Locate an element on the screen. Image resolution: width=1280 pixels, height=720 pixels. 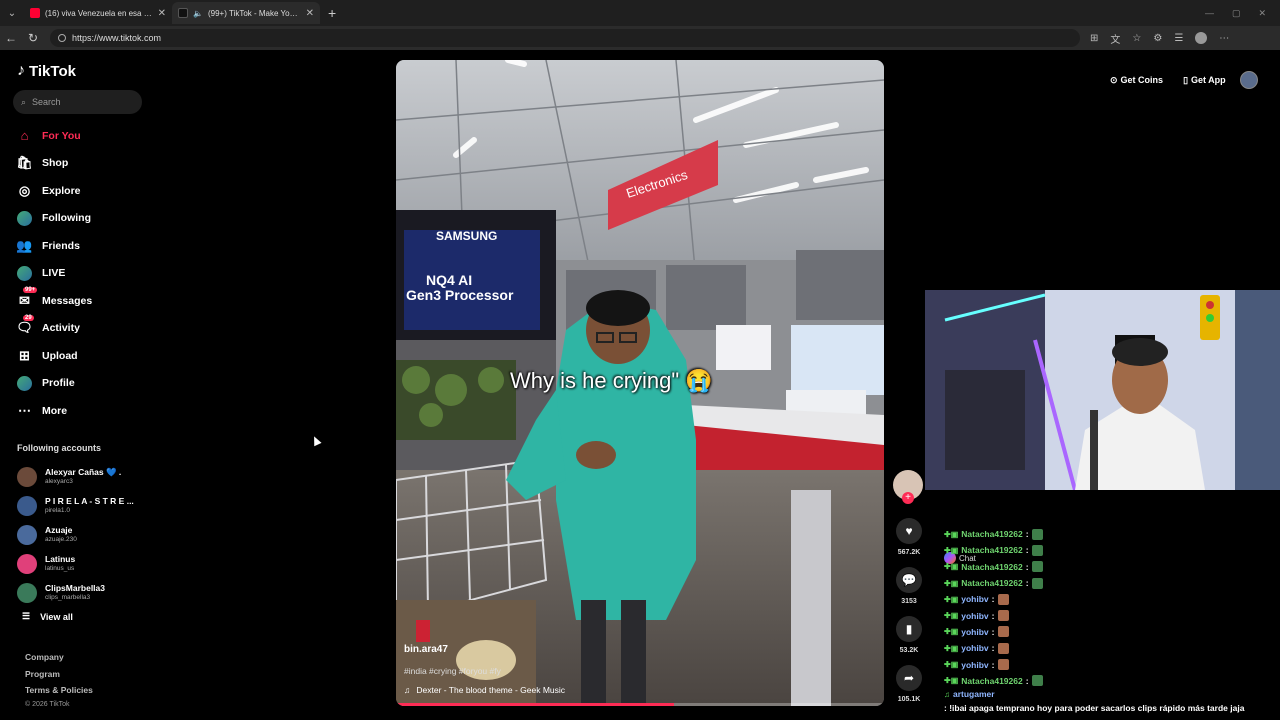
nav-item-following: Following is located at coordinates (80, 219).